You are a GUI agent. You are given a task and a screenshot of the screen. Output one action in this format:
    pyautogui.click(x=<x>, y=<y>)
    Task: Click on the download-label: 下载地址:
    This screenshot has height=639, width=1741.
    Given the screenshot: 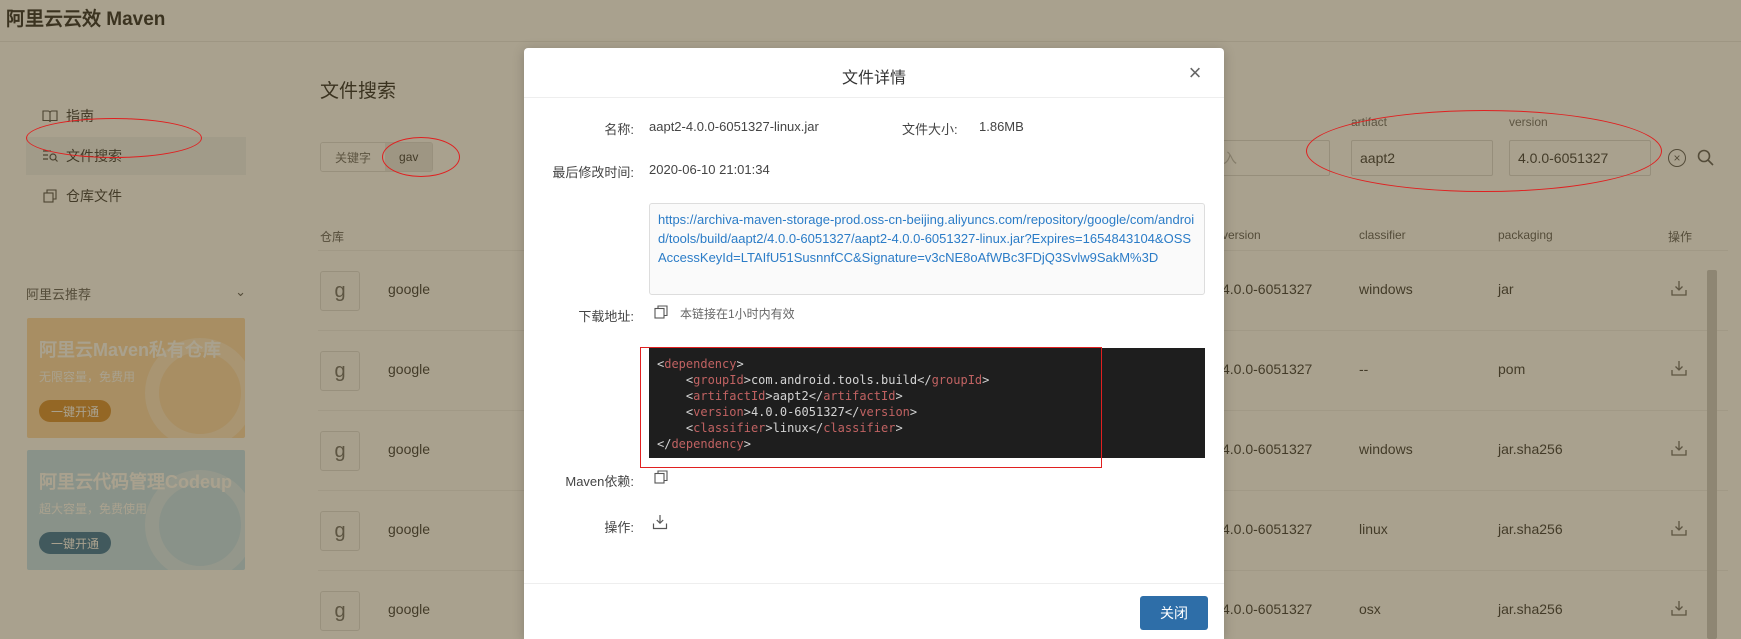 What is the action you would take?
    pyautogui.click(x=606, y=316)
    